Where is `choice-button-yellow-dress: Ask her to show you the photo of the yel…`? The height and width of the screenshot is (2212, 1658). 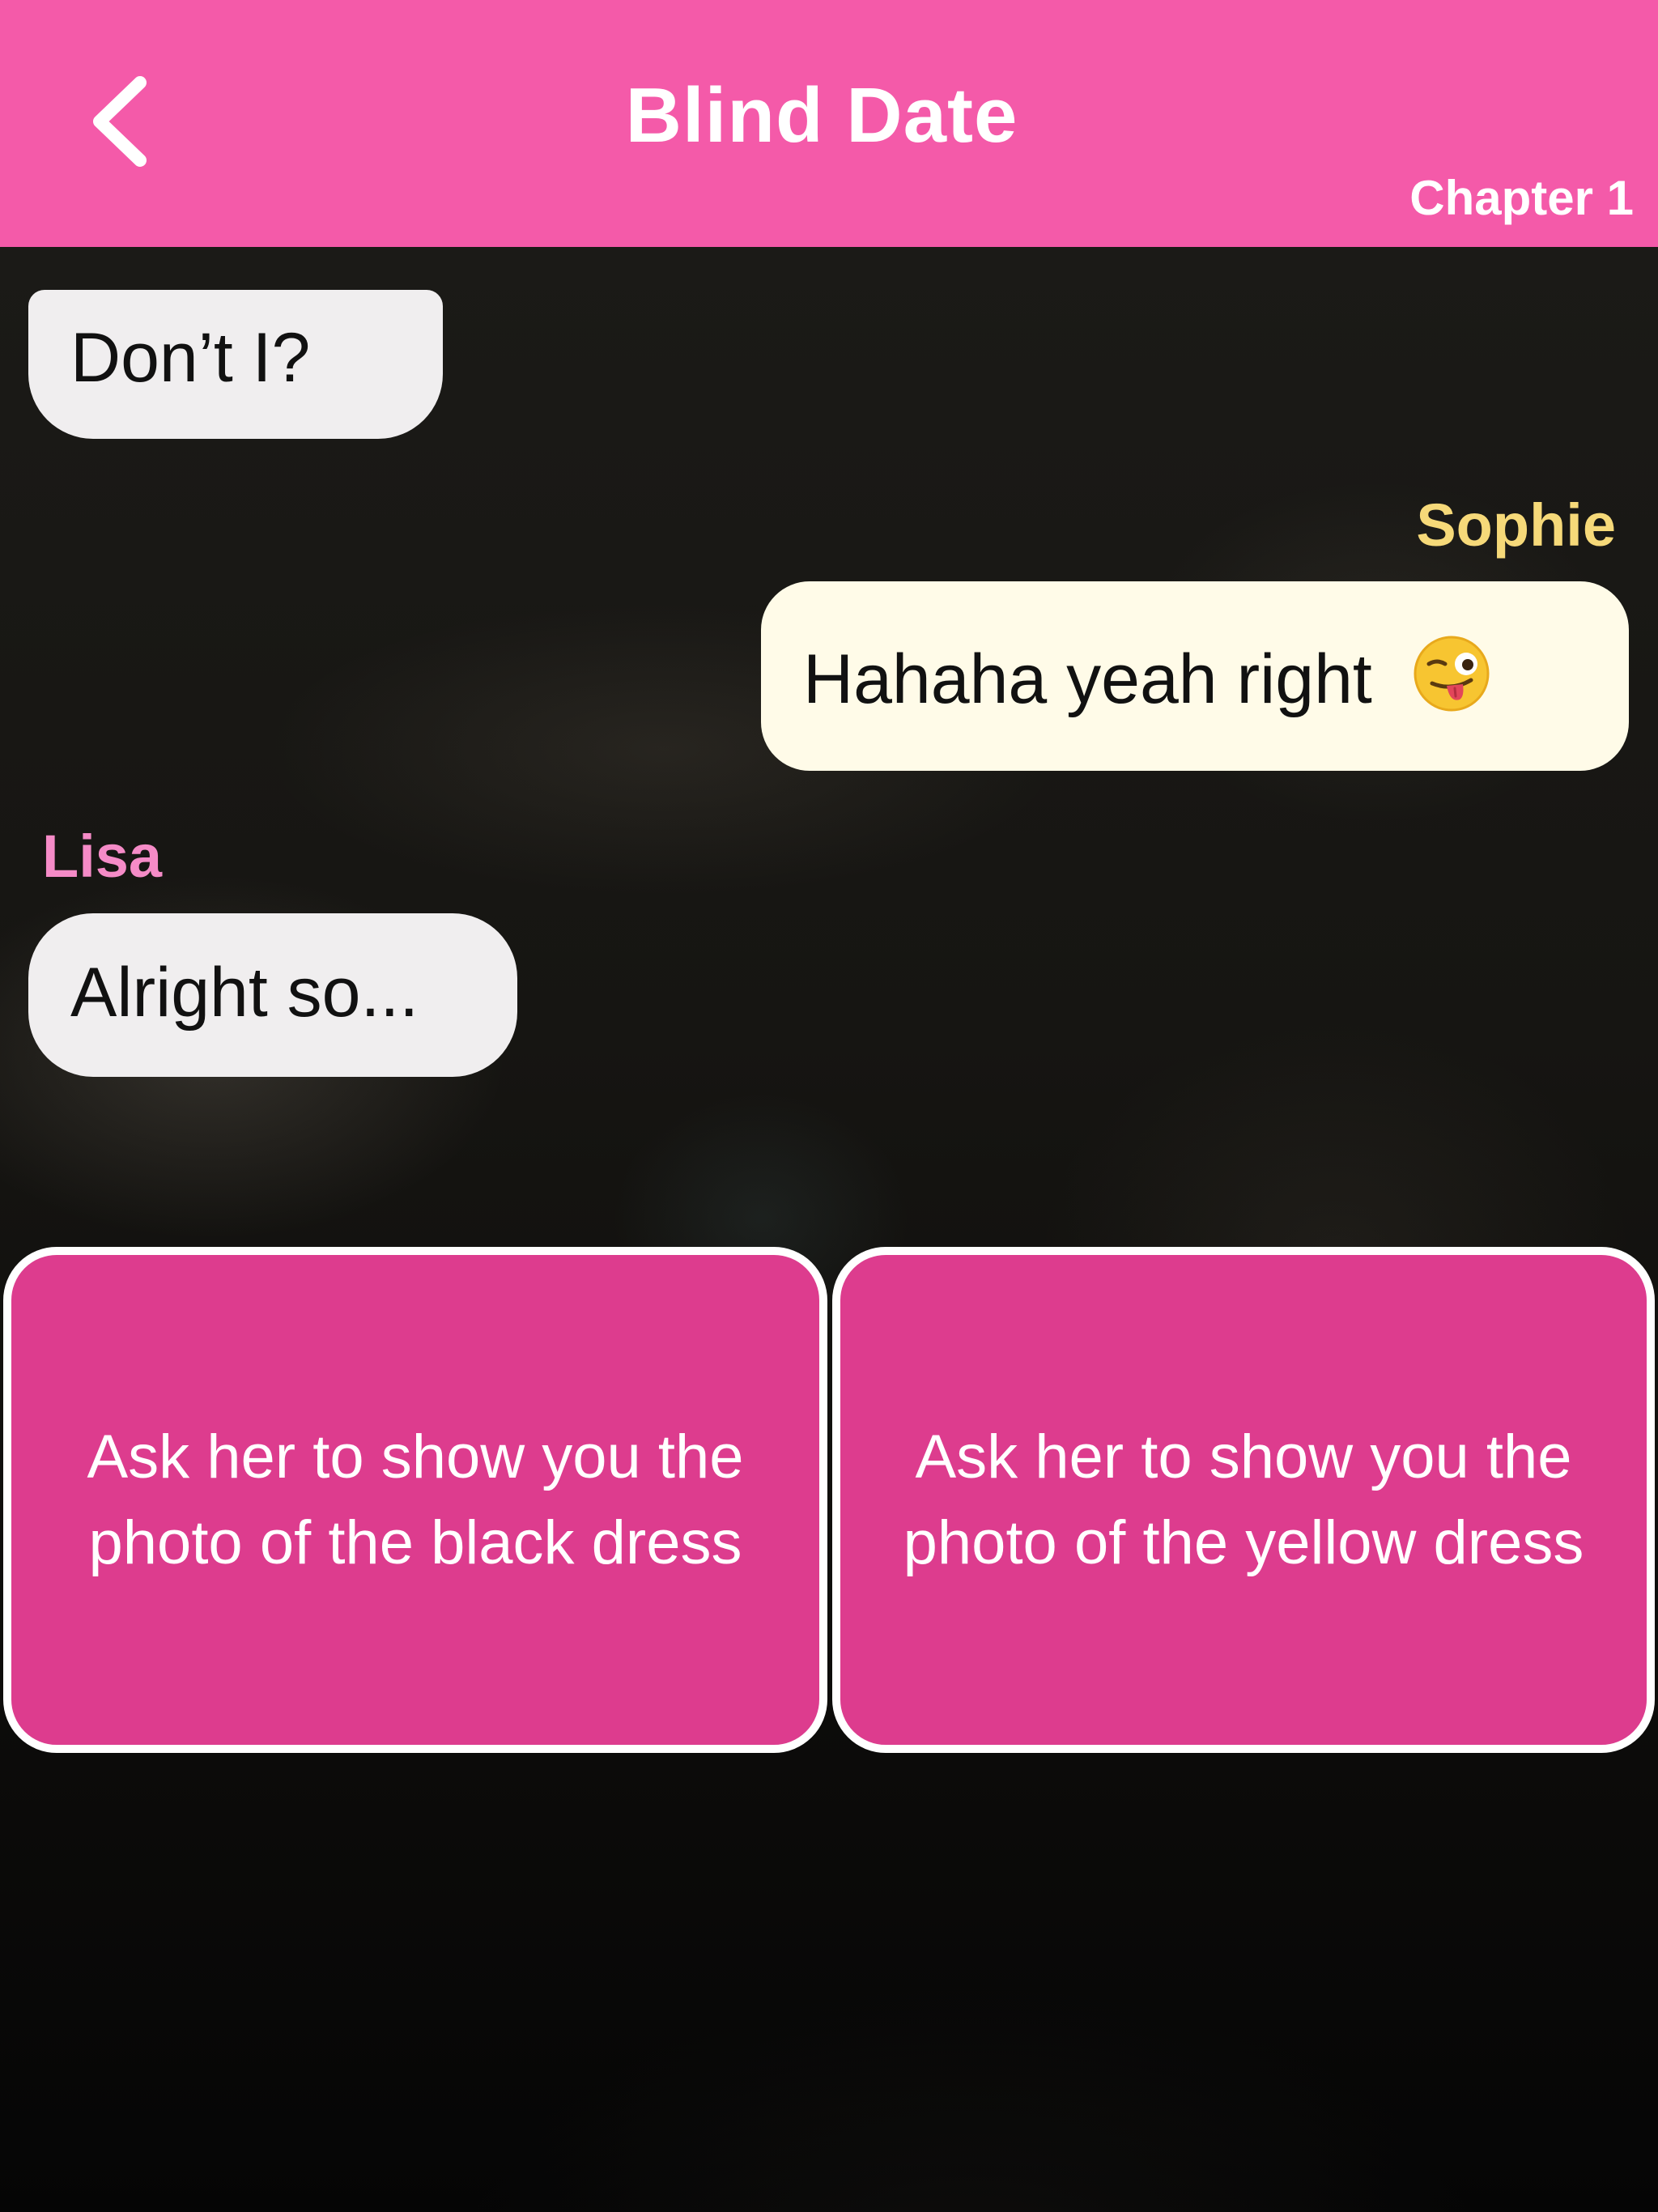 choice-button-yellow-dress: Ask her to show you the photo of the yel… is located at coordinates (1243, 1500).